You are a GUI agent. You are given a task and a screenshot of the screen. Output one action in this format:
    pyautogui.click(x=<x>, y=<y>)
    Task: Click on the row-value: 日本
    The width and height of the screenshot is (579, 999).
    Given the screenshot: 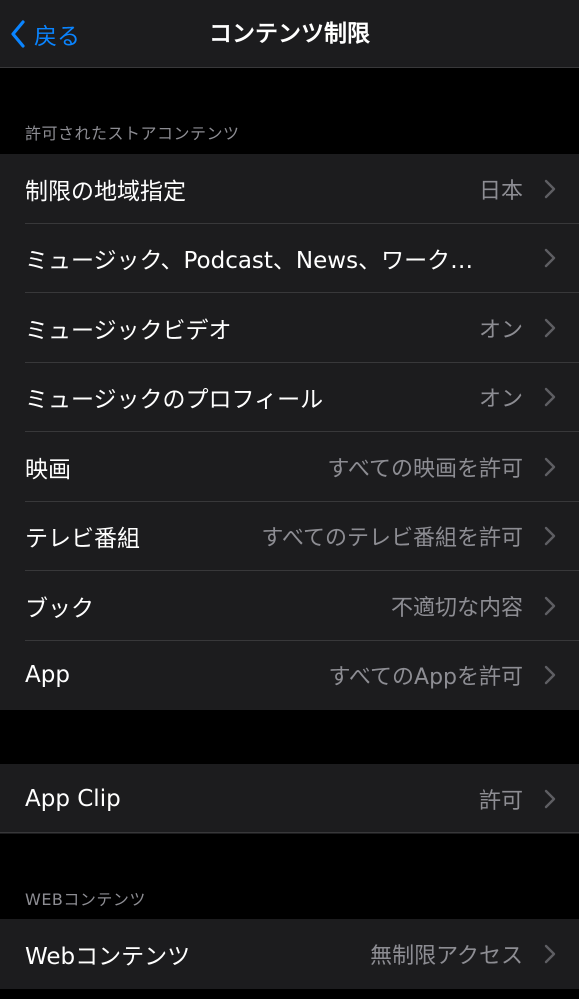 What is the action you would take?
    pyautogui.click(x=500, y=191)
    